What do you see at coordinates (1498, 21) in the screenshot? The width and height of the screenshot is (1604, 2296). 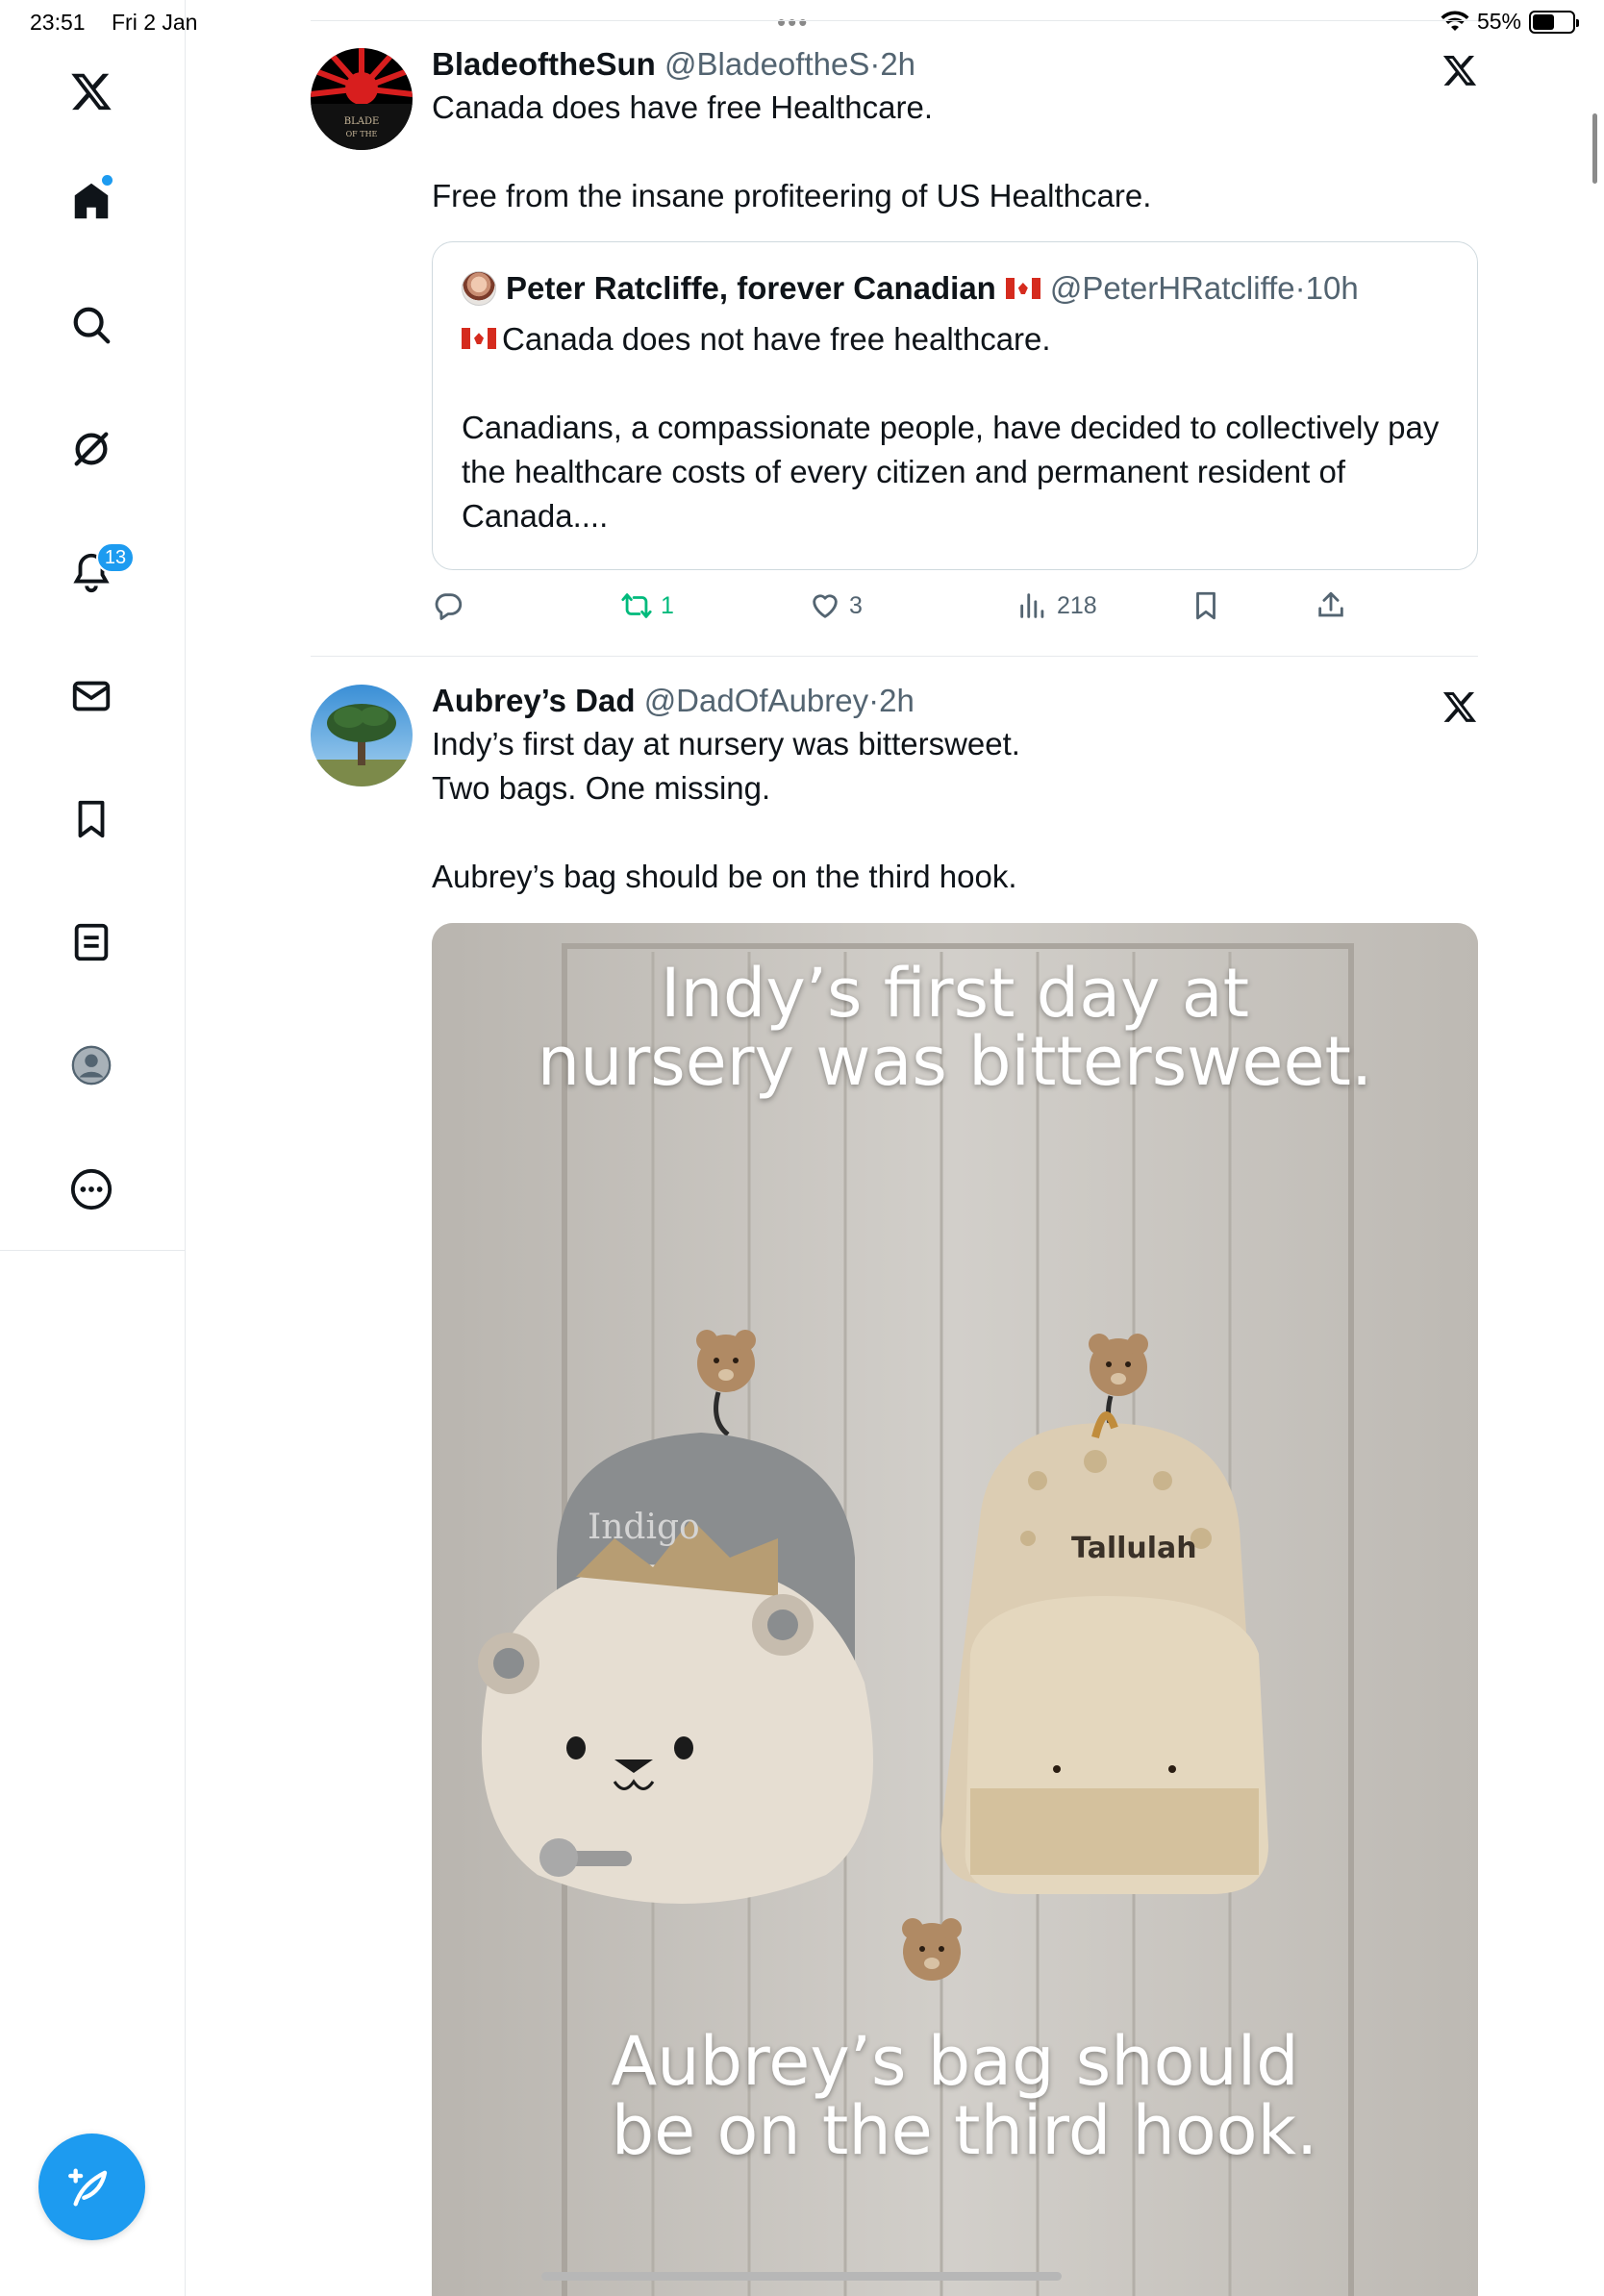 I see `battery-percent: 55%` at bounding box center [1498, 21].